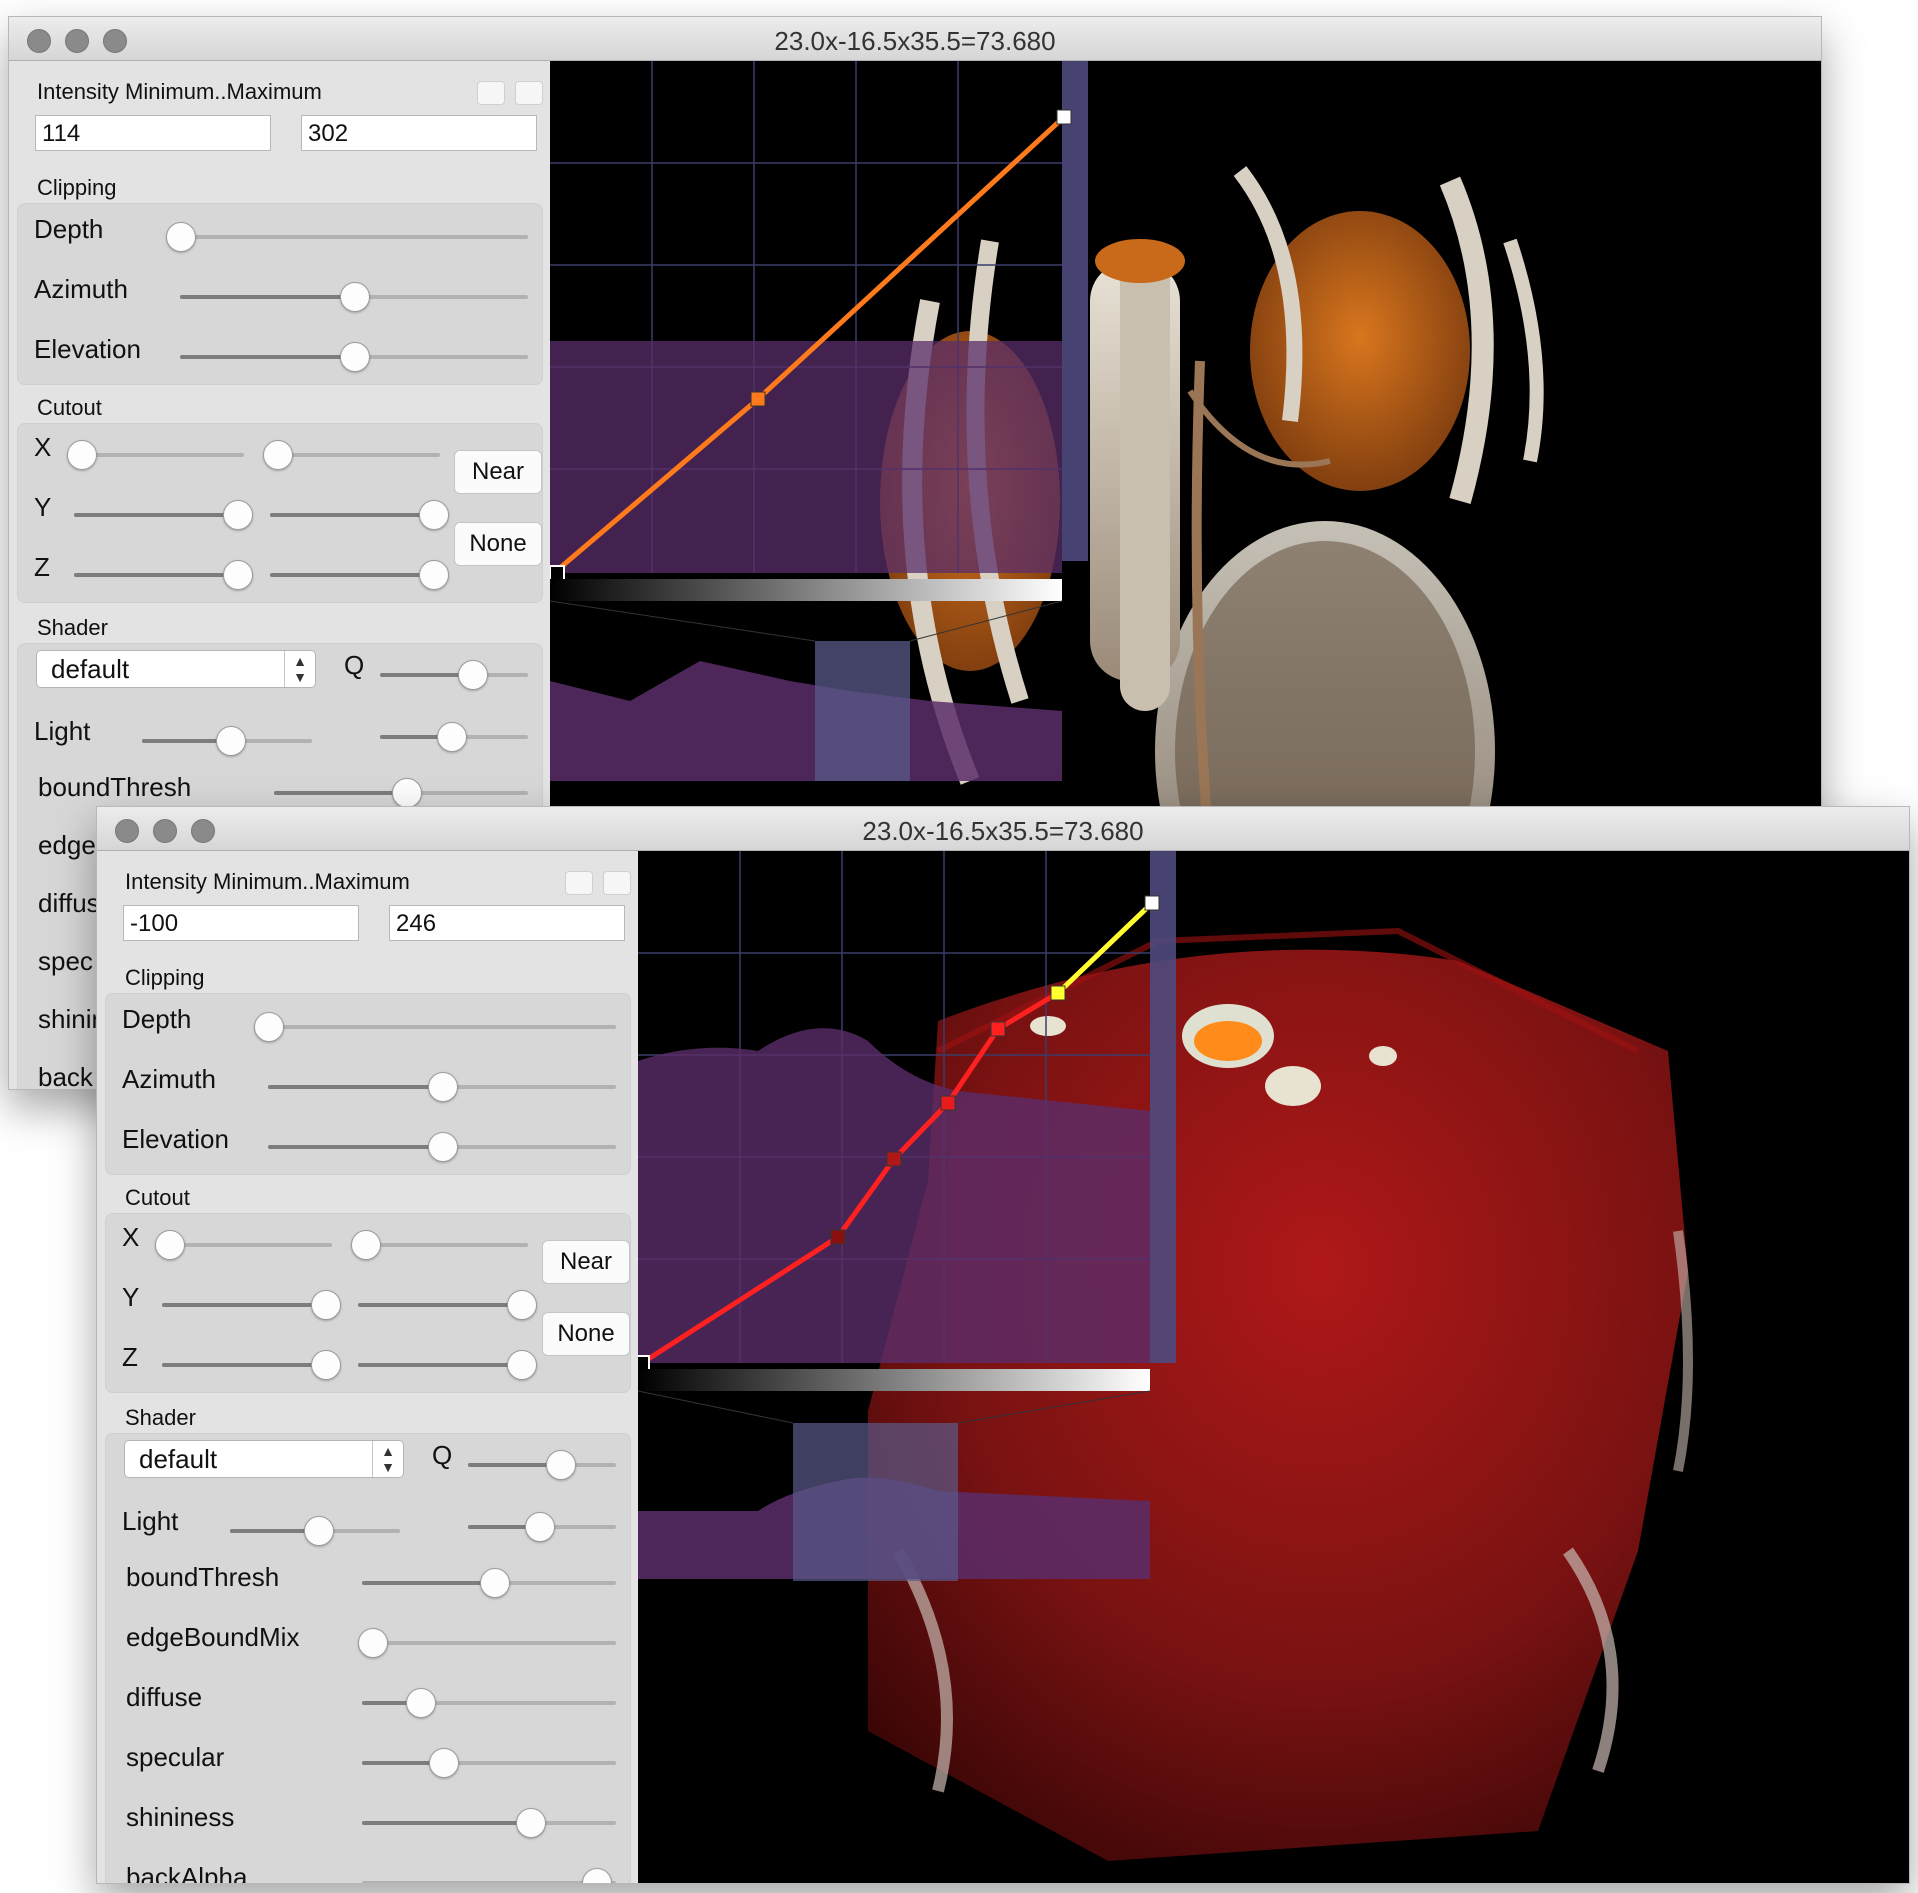 This screenshot has width=1918, height=1893. I want to click on cutout-y-label: Y, so click(131, 1297).